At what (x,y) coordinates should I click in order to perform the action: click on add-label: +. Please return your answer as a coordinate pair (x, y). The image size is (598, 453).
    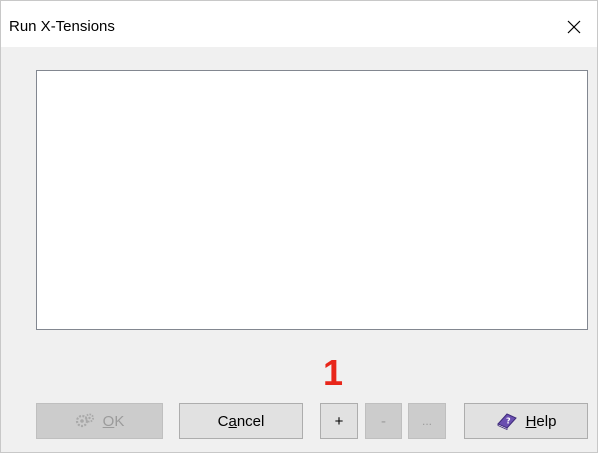
    Looking at the image, I should click on (339, 421).